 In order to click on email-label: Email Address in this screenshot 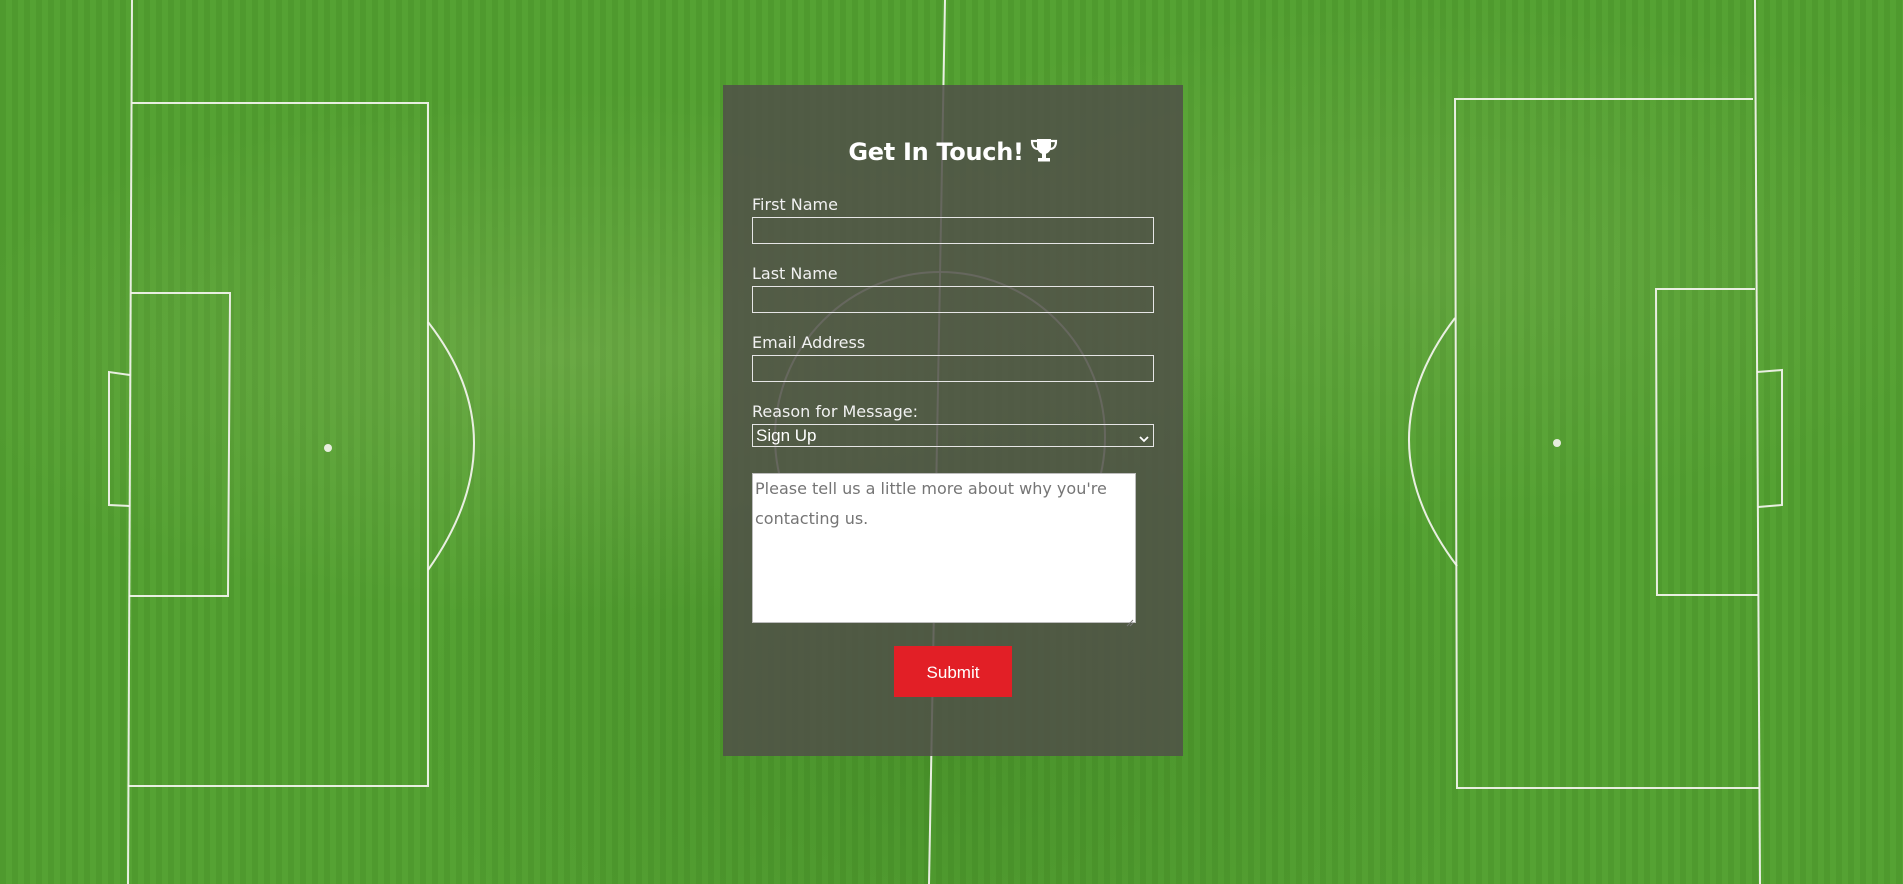, I will do `click(809, 342)`.